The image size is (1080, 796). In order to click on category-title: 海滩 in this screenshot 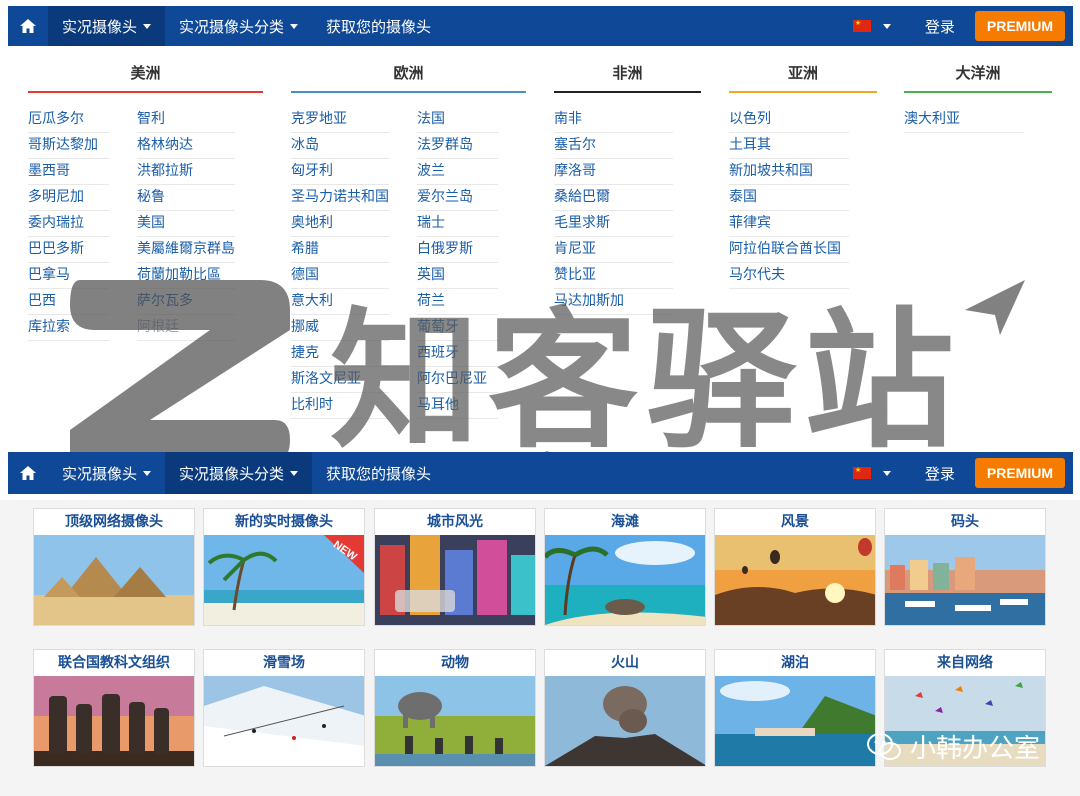, I will do `click(625, 522)`.